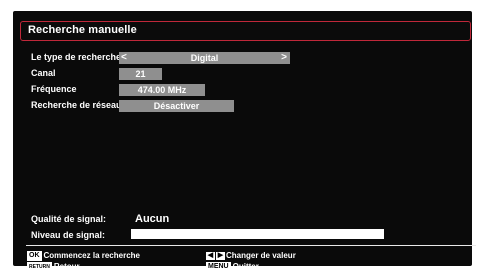 The image size is (485, 276). Describe the element at coordinates (68, 235) in the screenshot. I see `signal-level-label: Niveau de signal:` at that location.